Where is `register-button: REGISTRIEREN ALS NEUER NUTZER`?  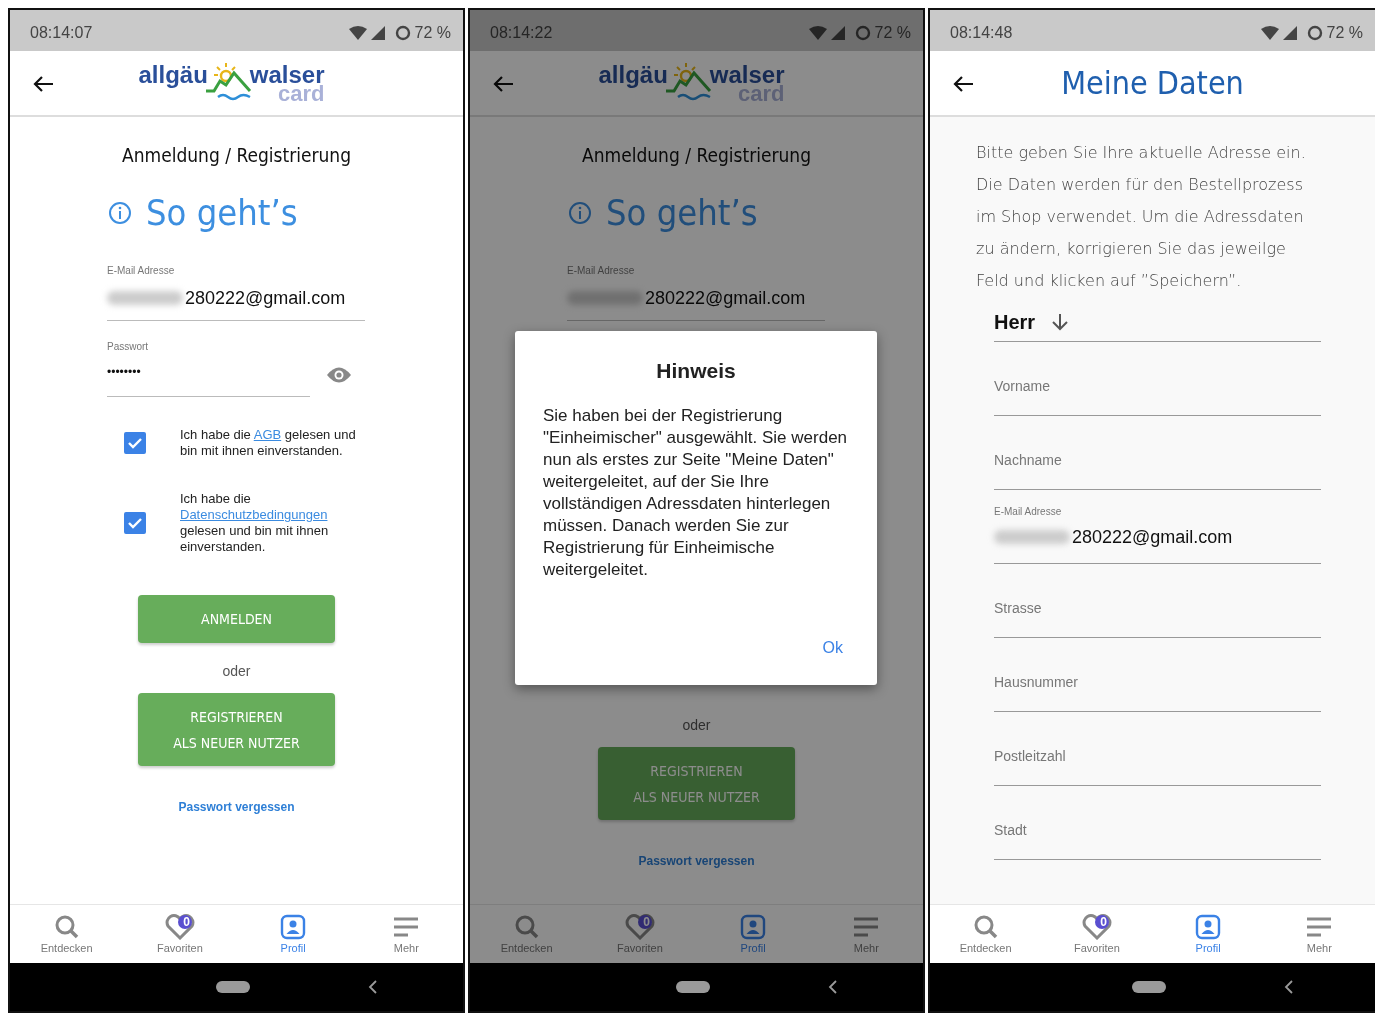 register-button: REGISTRIEREN ALS NEUER NUTZER is located at coordinates (236, 729).